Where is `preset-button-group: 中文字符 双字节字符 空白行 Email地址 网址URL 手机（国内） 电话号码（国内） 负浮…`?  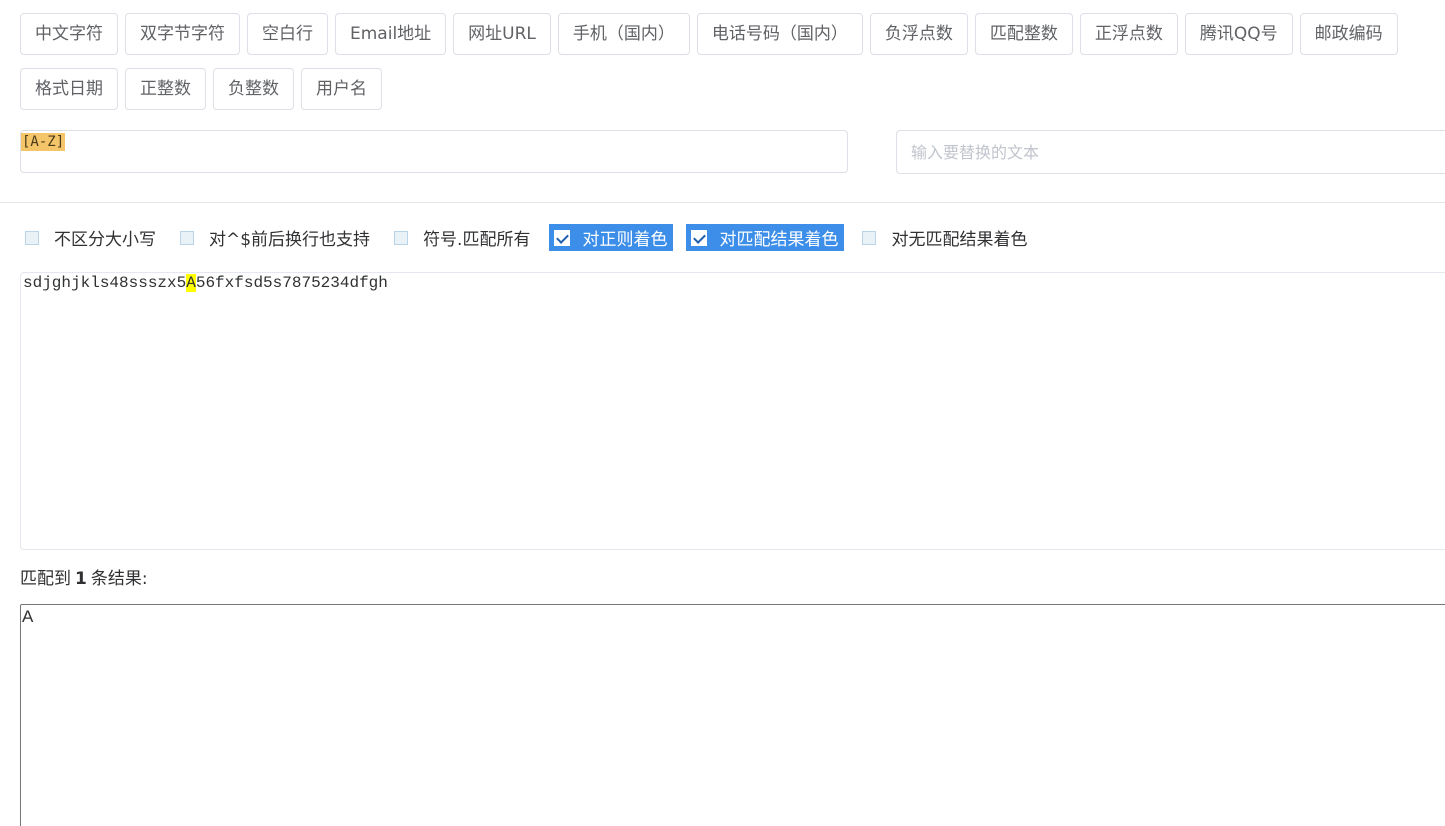 preset-button-group: 中文字符 双字节字符 空白行 Email地址 网址URL 手机（国内） 电话号码（国内） 负浮… is located at coordinates (732, 61).